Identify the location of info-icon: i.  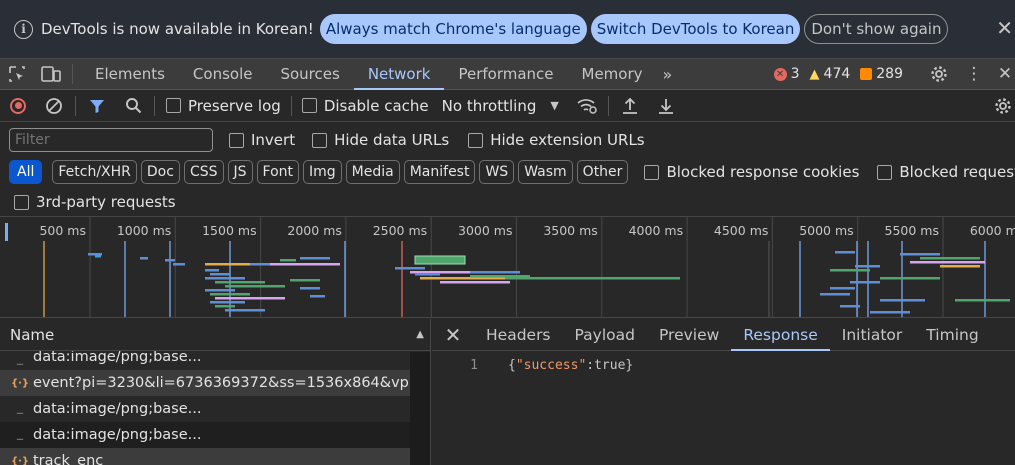
(23, 29).